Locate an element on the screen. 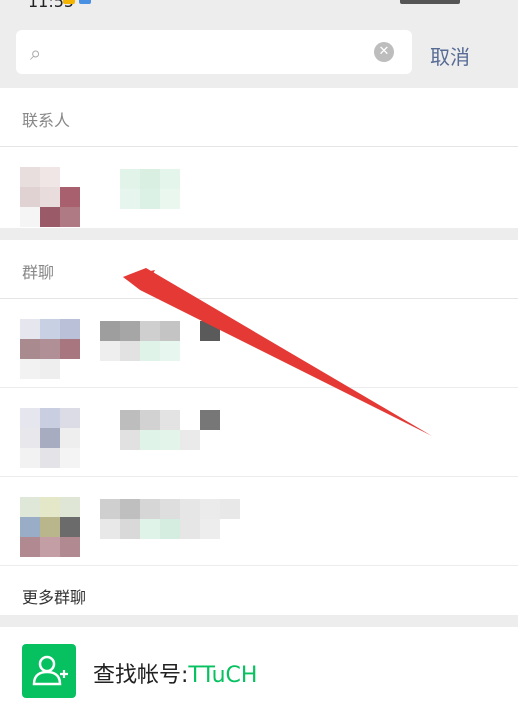  group-chats-header: 群聊 is located at coordinates (259, 269).